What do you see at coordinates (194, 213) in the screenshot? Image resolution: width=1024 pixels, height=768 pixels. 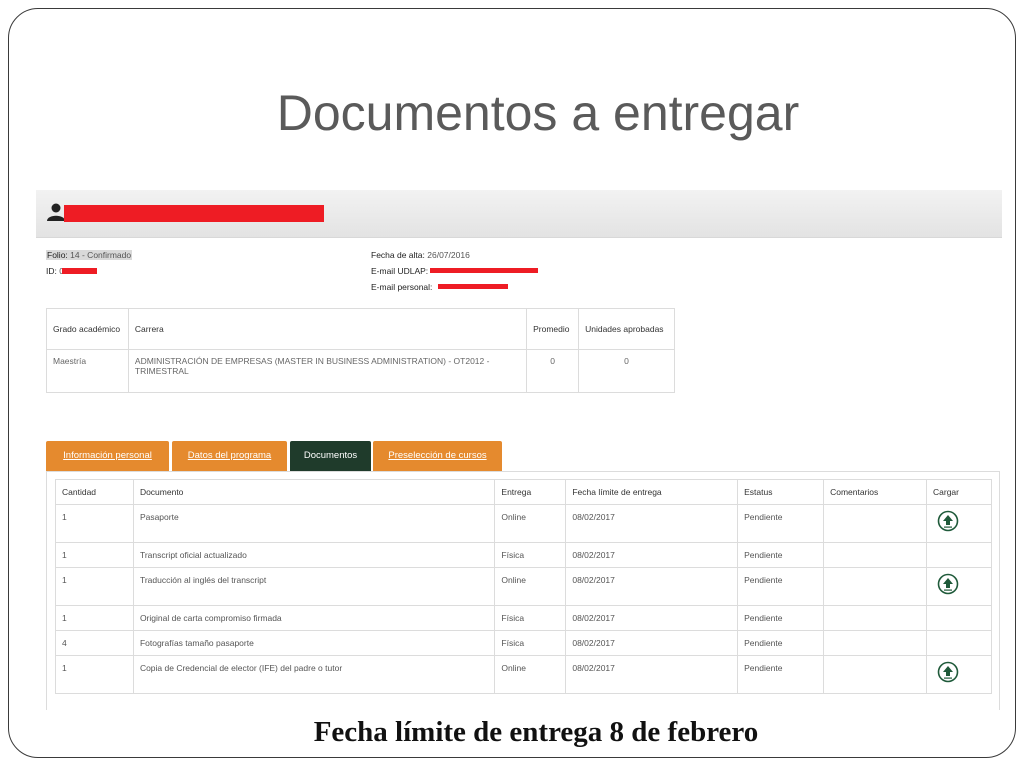 I see `redacted-name` at bounding box center [194, 213].